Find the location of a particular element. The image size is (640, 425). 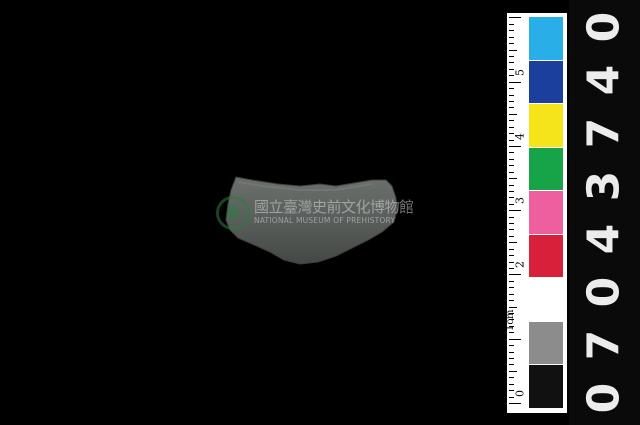

ruler-number: 2 is located at coordinates (520, 265).